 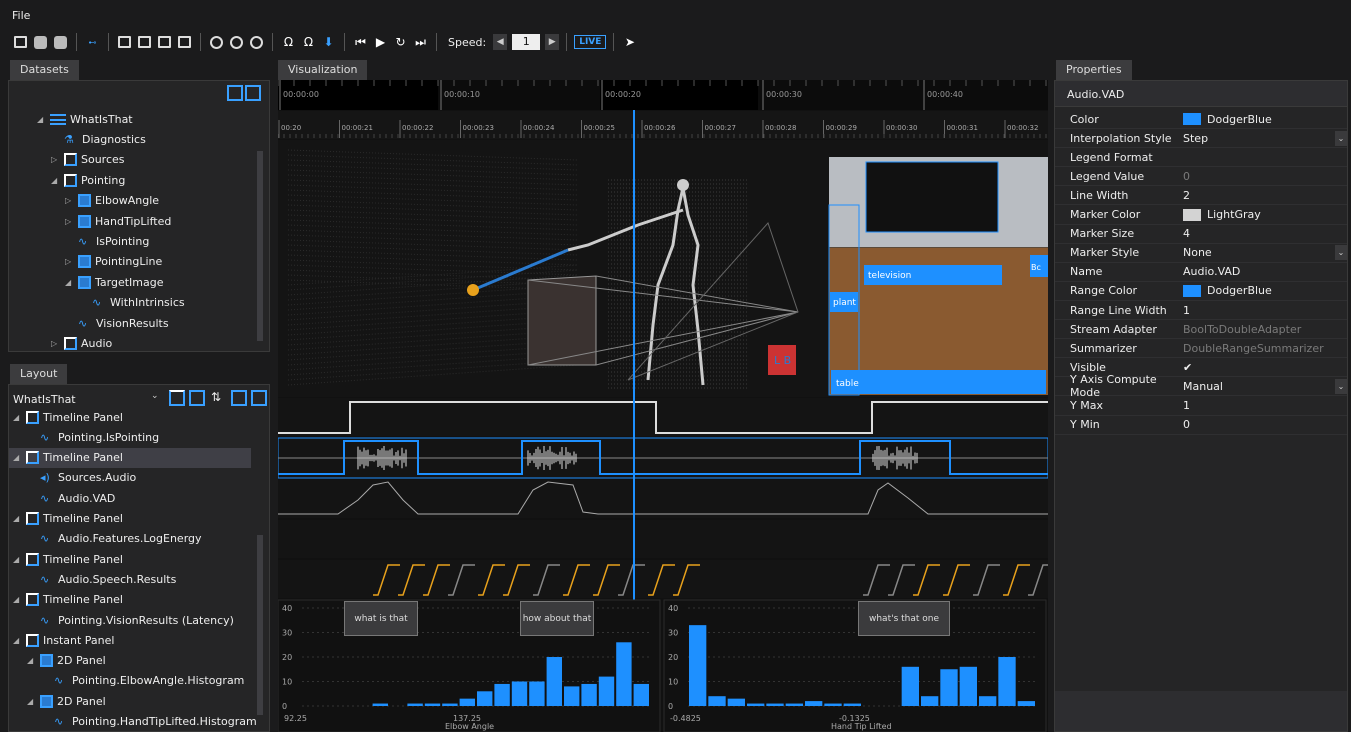 I want to click on tab-visualization: Visualization, so click(x=322, y=70).